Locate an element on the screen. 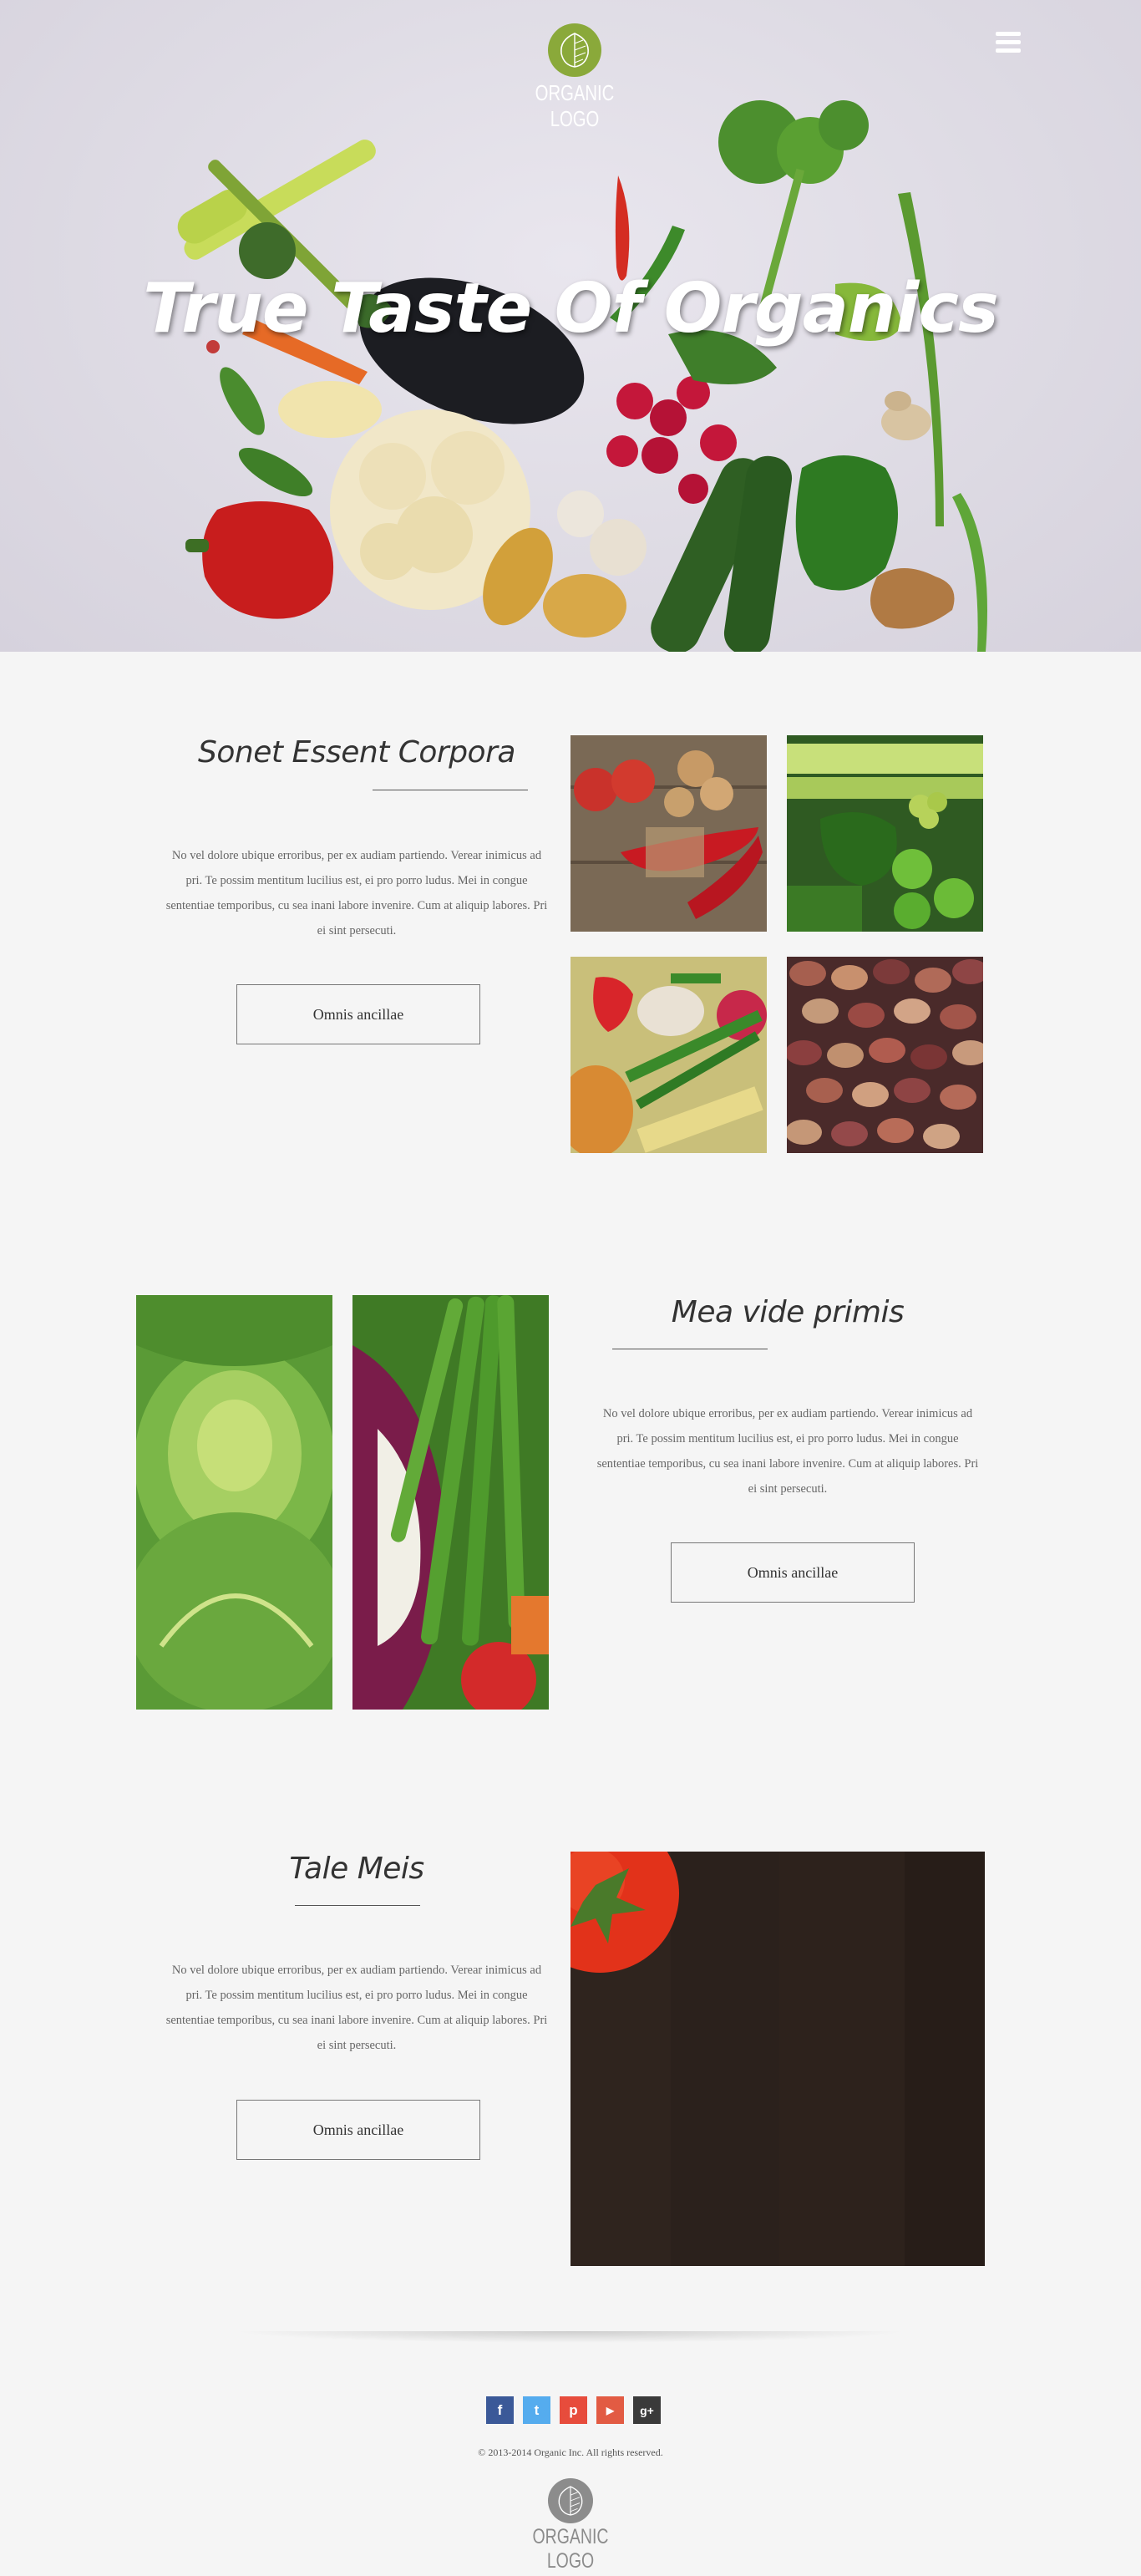 The height and width of the screenshot is (2576, 1141). title-underline is located at coordinates (357, 1905).